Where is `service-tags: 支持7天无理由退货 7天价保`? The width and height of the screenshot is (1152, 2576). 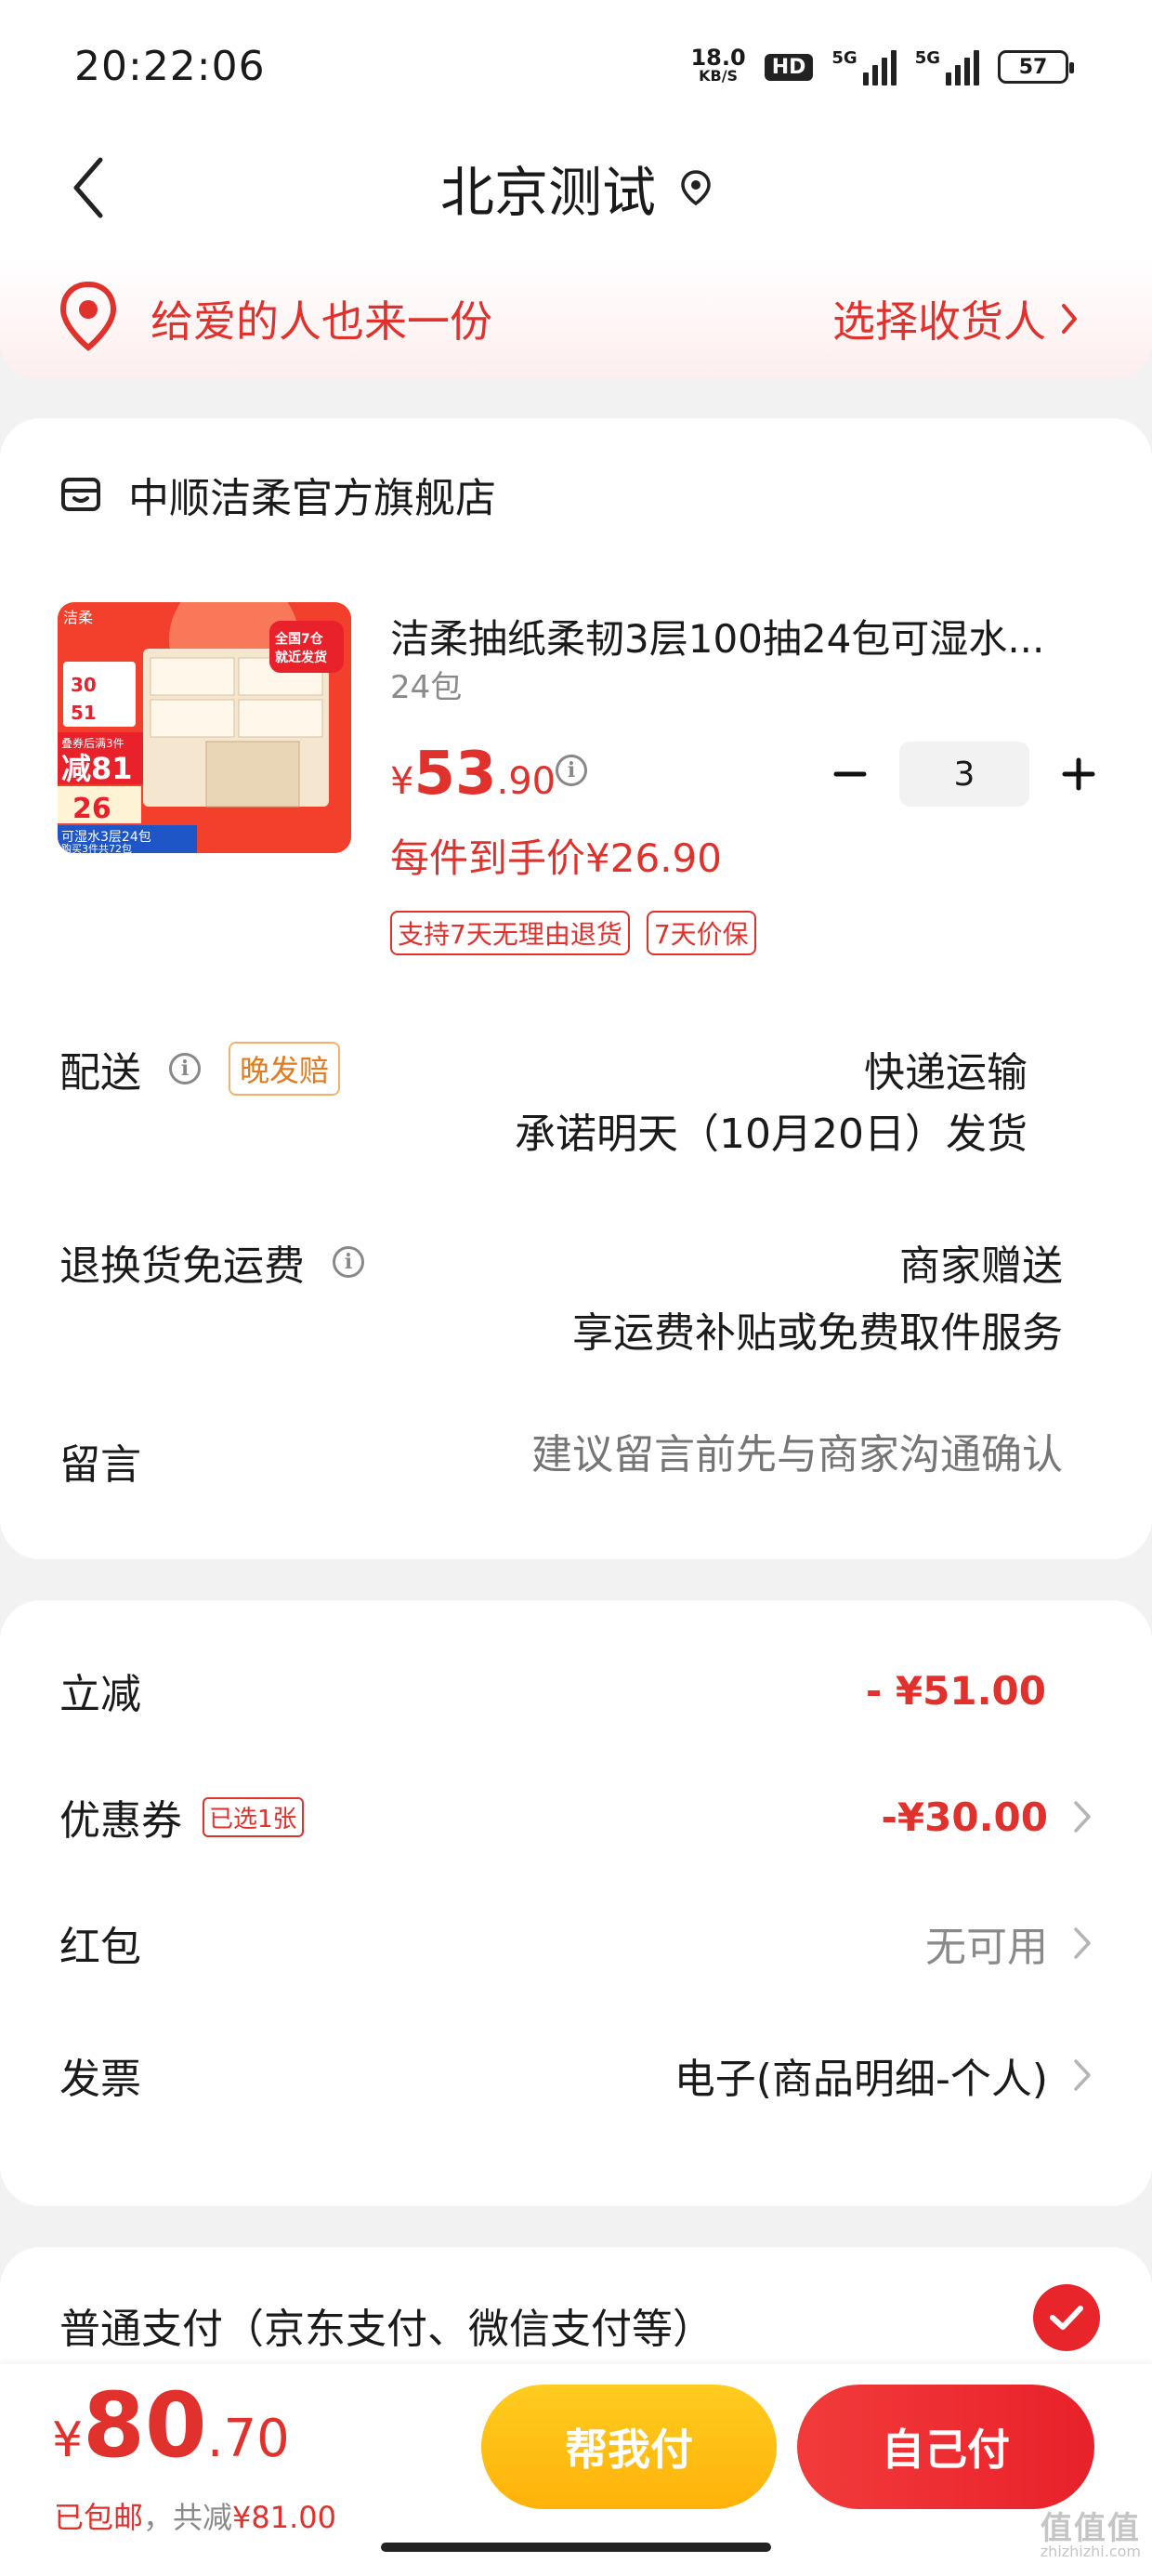 service-tags: 支持7天无理由退货 7天价保 is located at coordinates (573, 933).